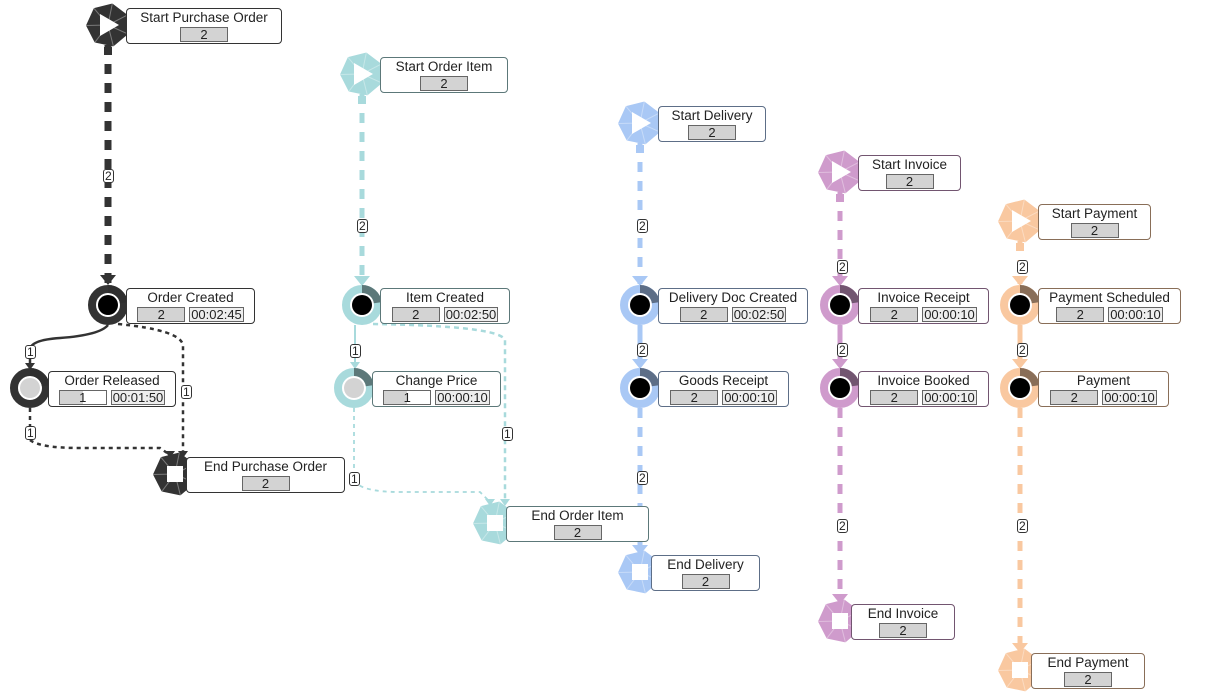  What do you see at coordinates (1019, 225) in the screenshot?
I see `node-start-pa` at bounding box center [1019, 225].